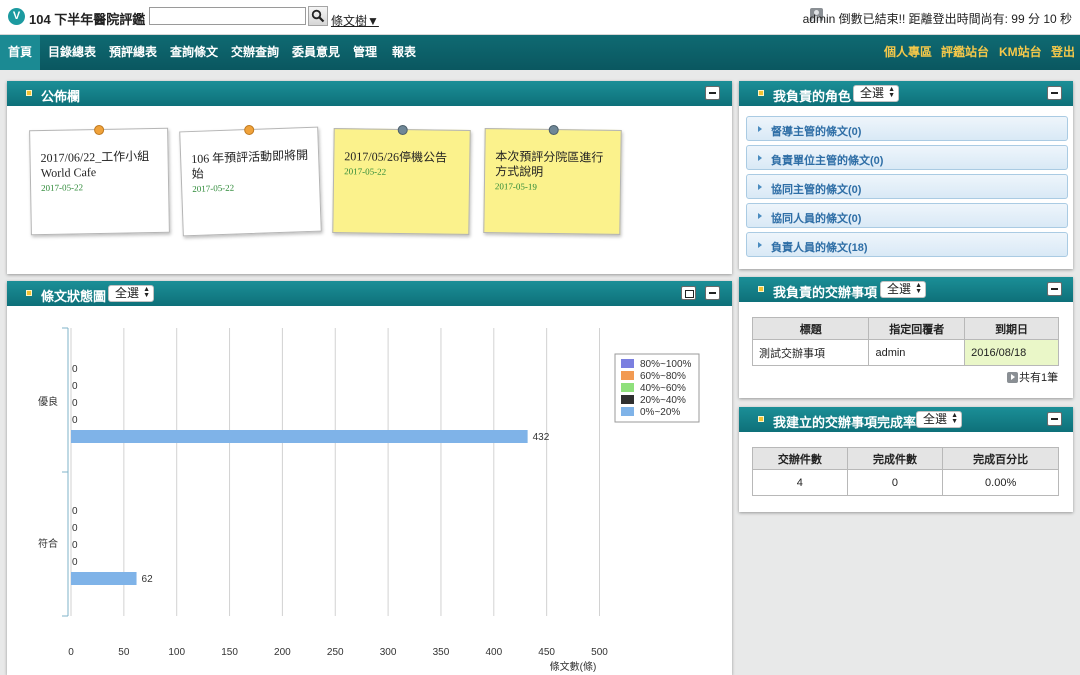 This screenshot has height=675, width=1080. What do you see at coordinates (1032, 377) in the screenshot?
I see `tasks-total: 共有1筆` at bounding box center [1032, 377].